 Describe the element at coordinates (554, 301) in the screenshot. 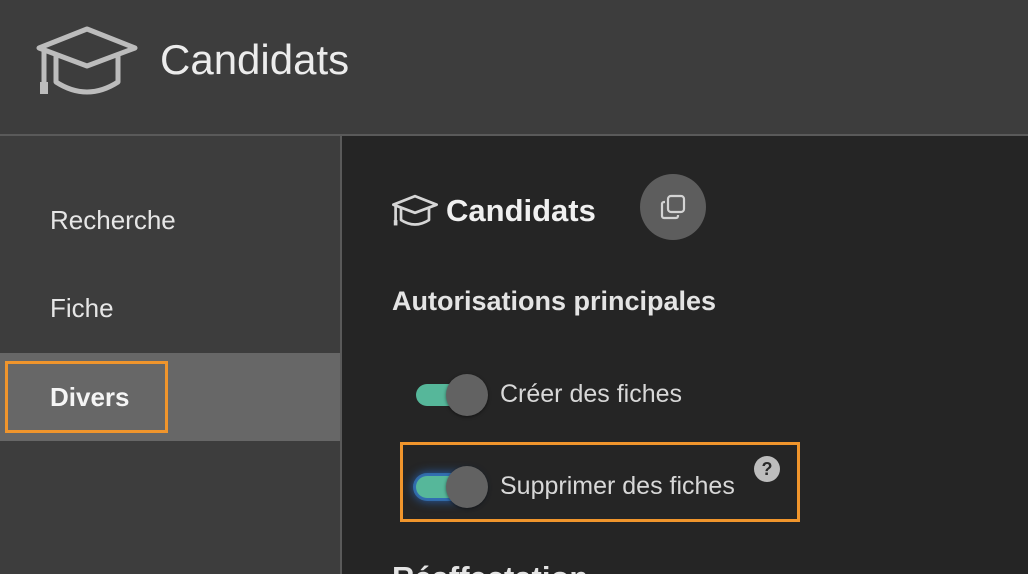

I see `permissions-heading: Autorisations principales` at that location.